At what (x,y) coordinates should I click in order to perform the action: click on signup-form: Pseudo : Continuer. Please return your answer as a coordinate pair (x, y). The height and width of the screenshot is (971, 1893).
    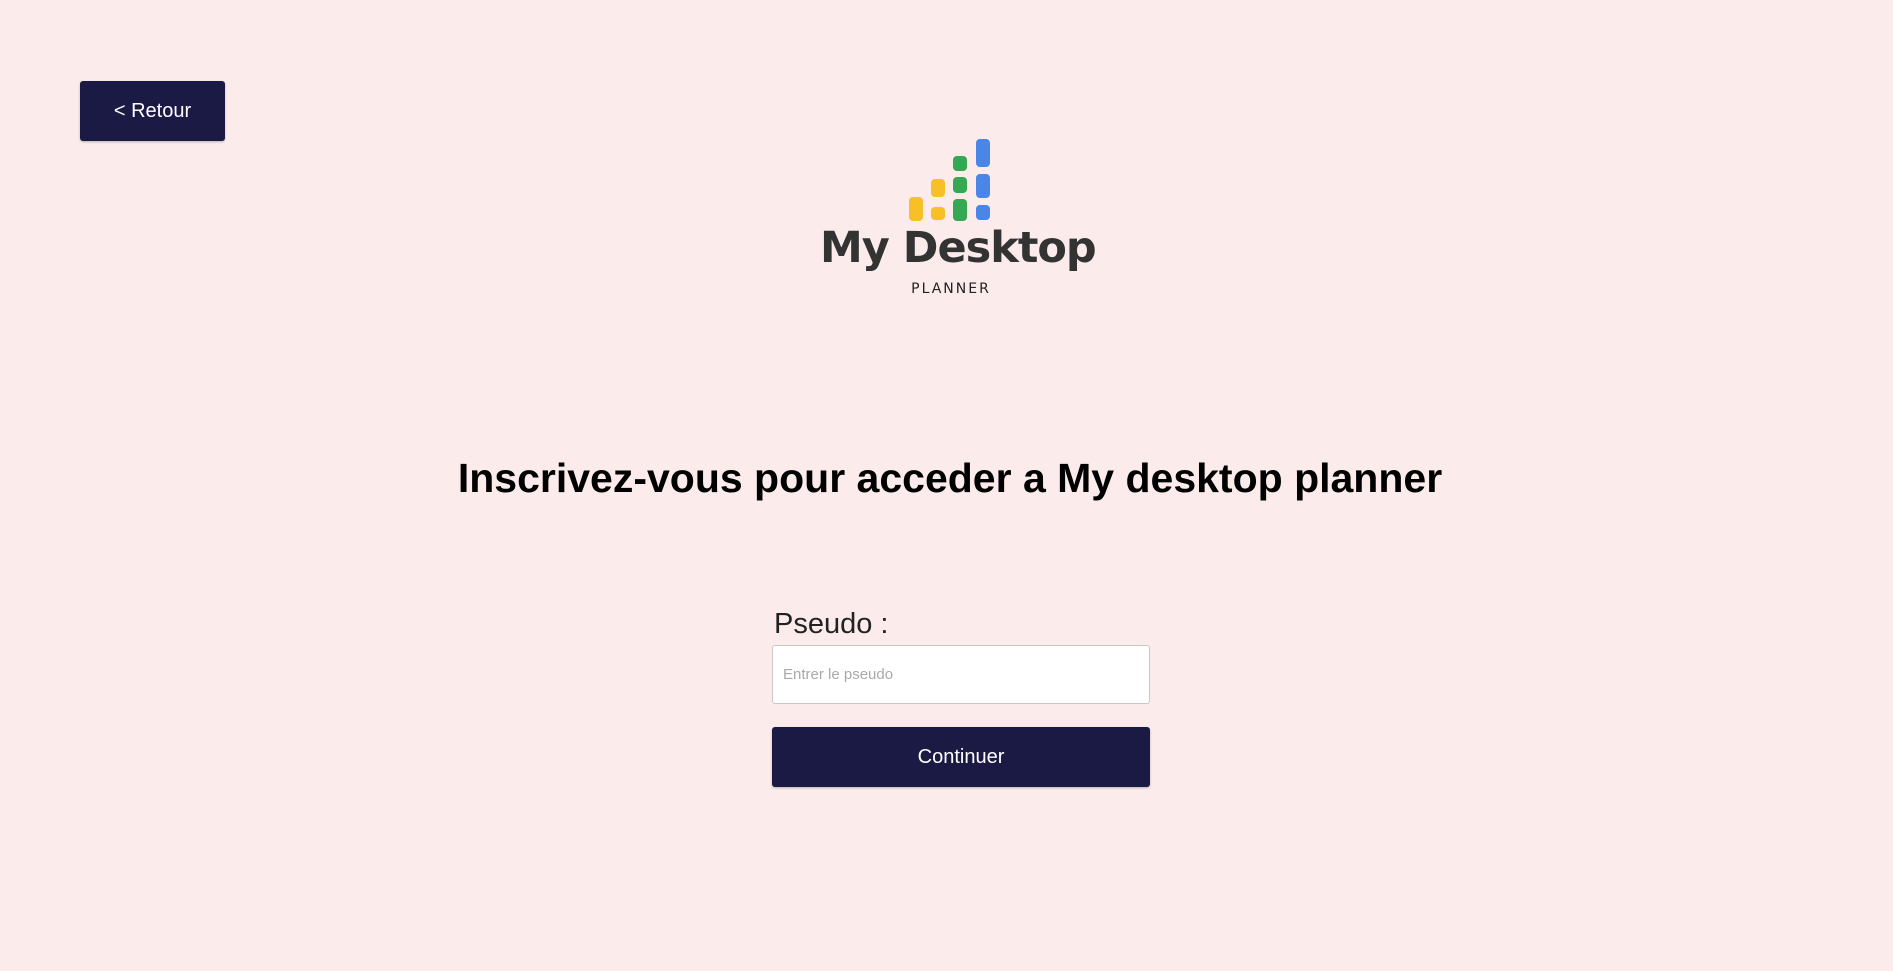
    Looking at the image, I should click on (961, 695).